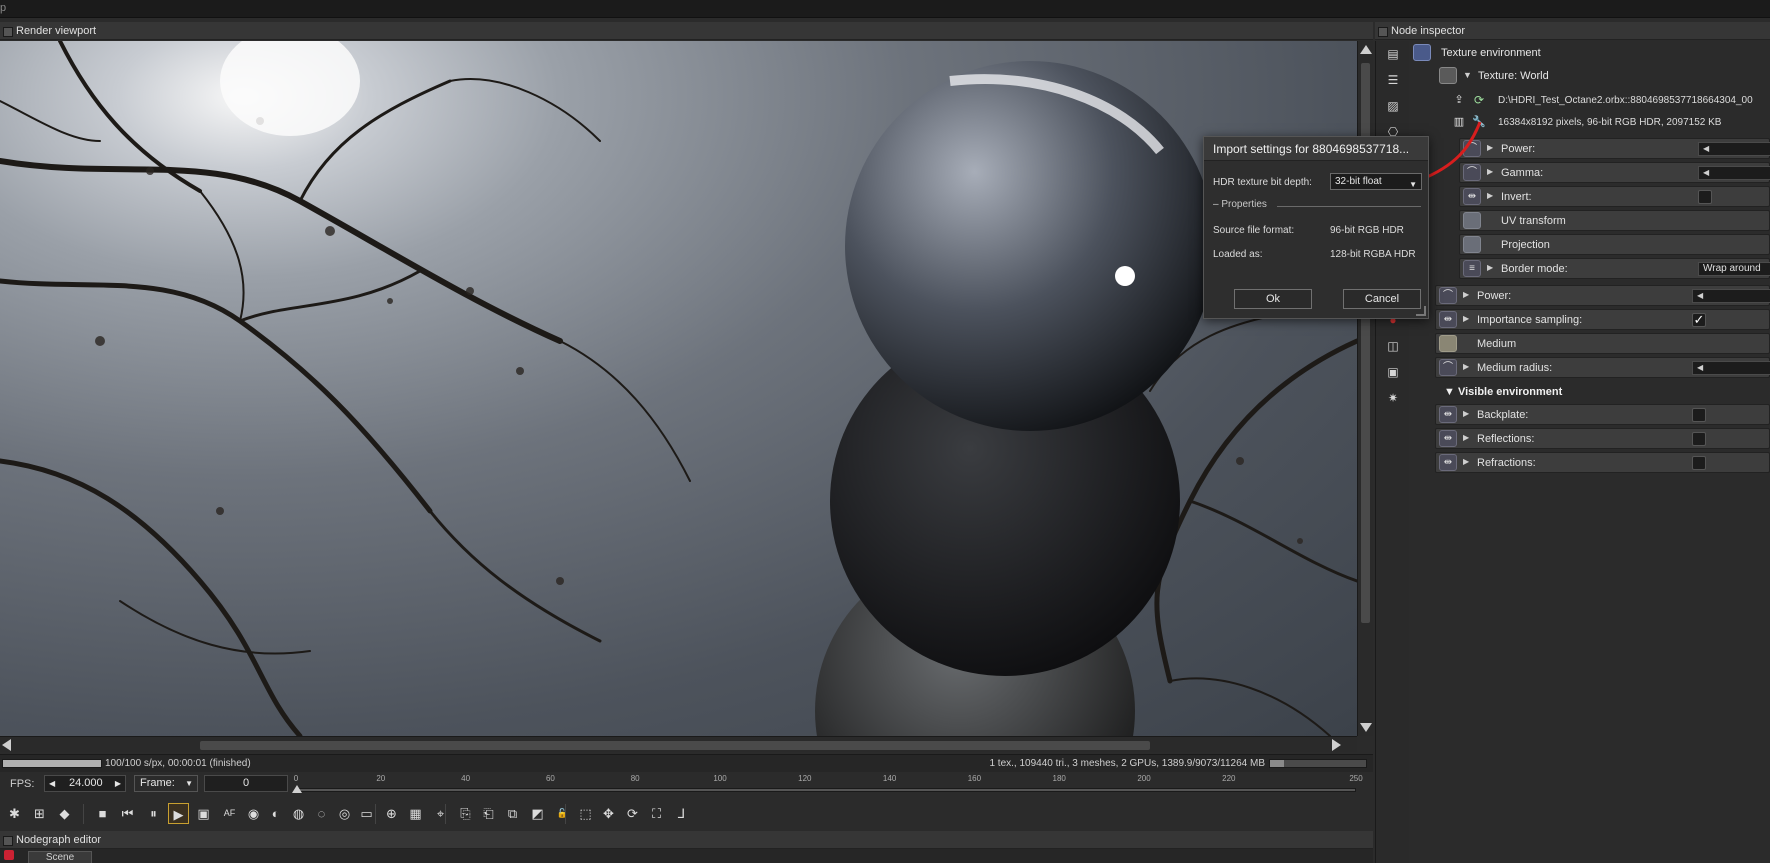 This screenshot has width=1770, height=863. I want to click on visible-environment-header: ▼ Visible environment, so click(1503, 392).